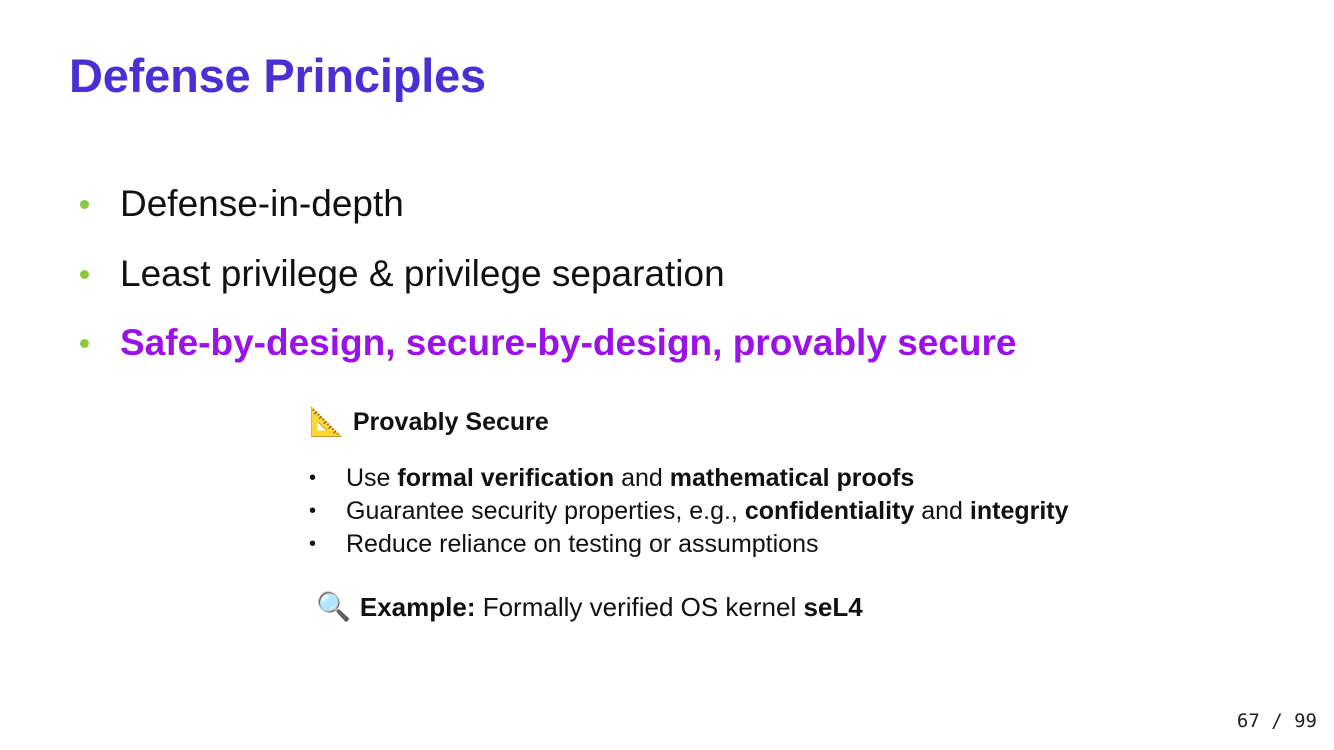 This screenshot has width=1334, height=750. I want to click on provably-secure-heading: 📐 Provably Secure, so click(429, 422).